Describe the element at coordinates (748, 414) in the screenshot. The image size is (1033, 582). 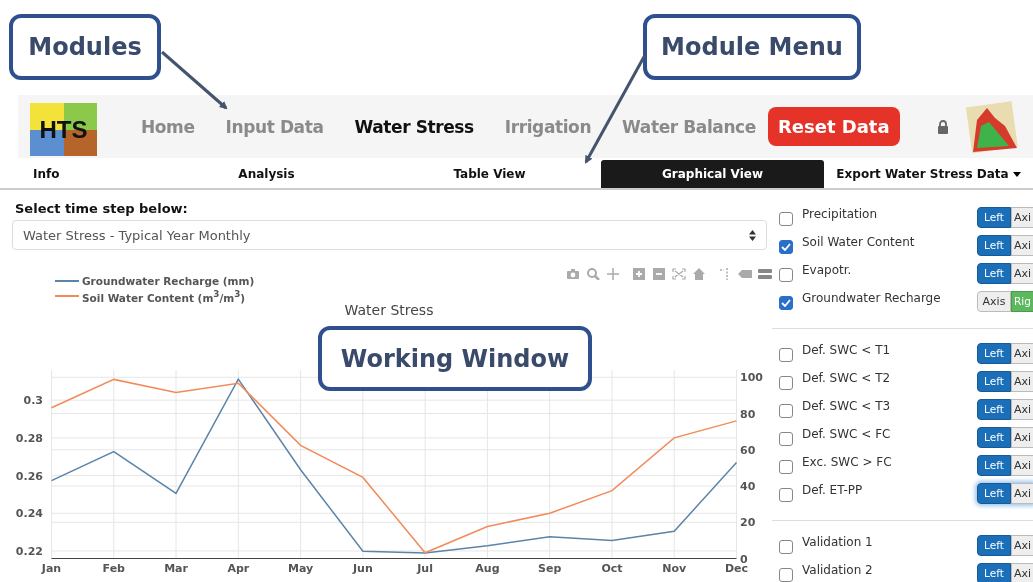
I see `axis-tick-label: 80` at that location.